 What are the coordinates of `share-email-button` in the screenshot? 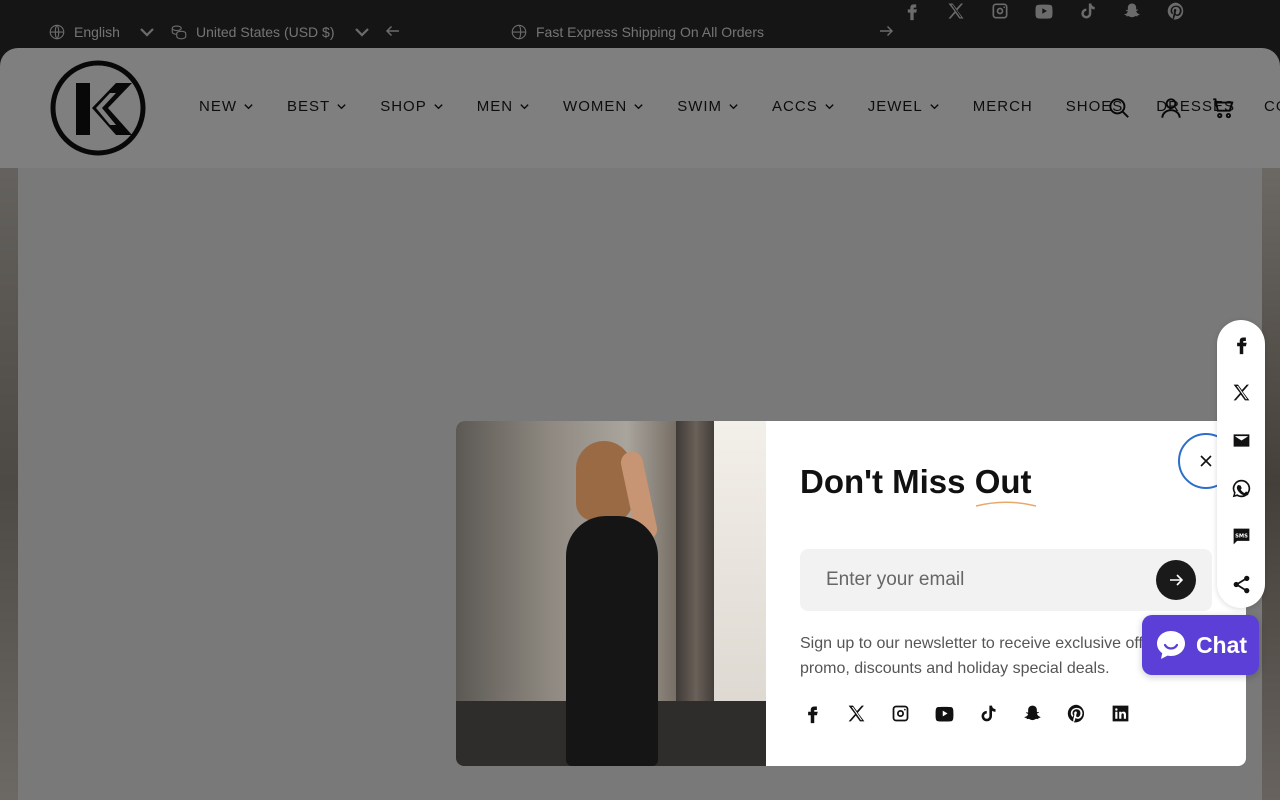 It's located at (1241, 440).